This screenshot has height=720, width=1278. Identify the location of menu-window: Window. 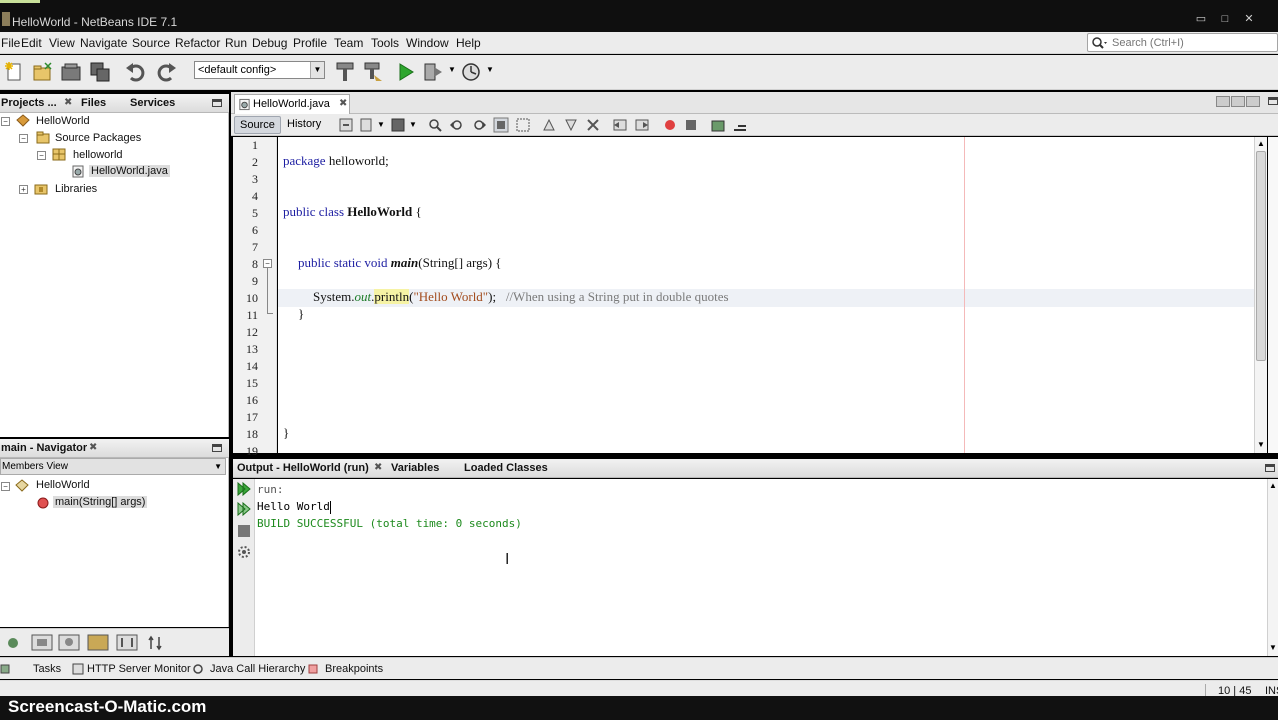
(427, 43).